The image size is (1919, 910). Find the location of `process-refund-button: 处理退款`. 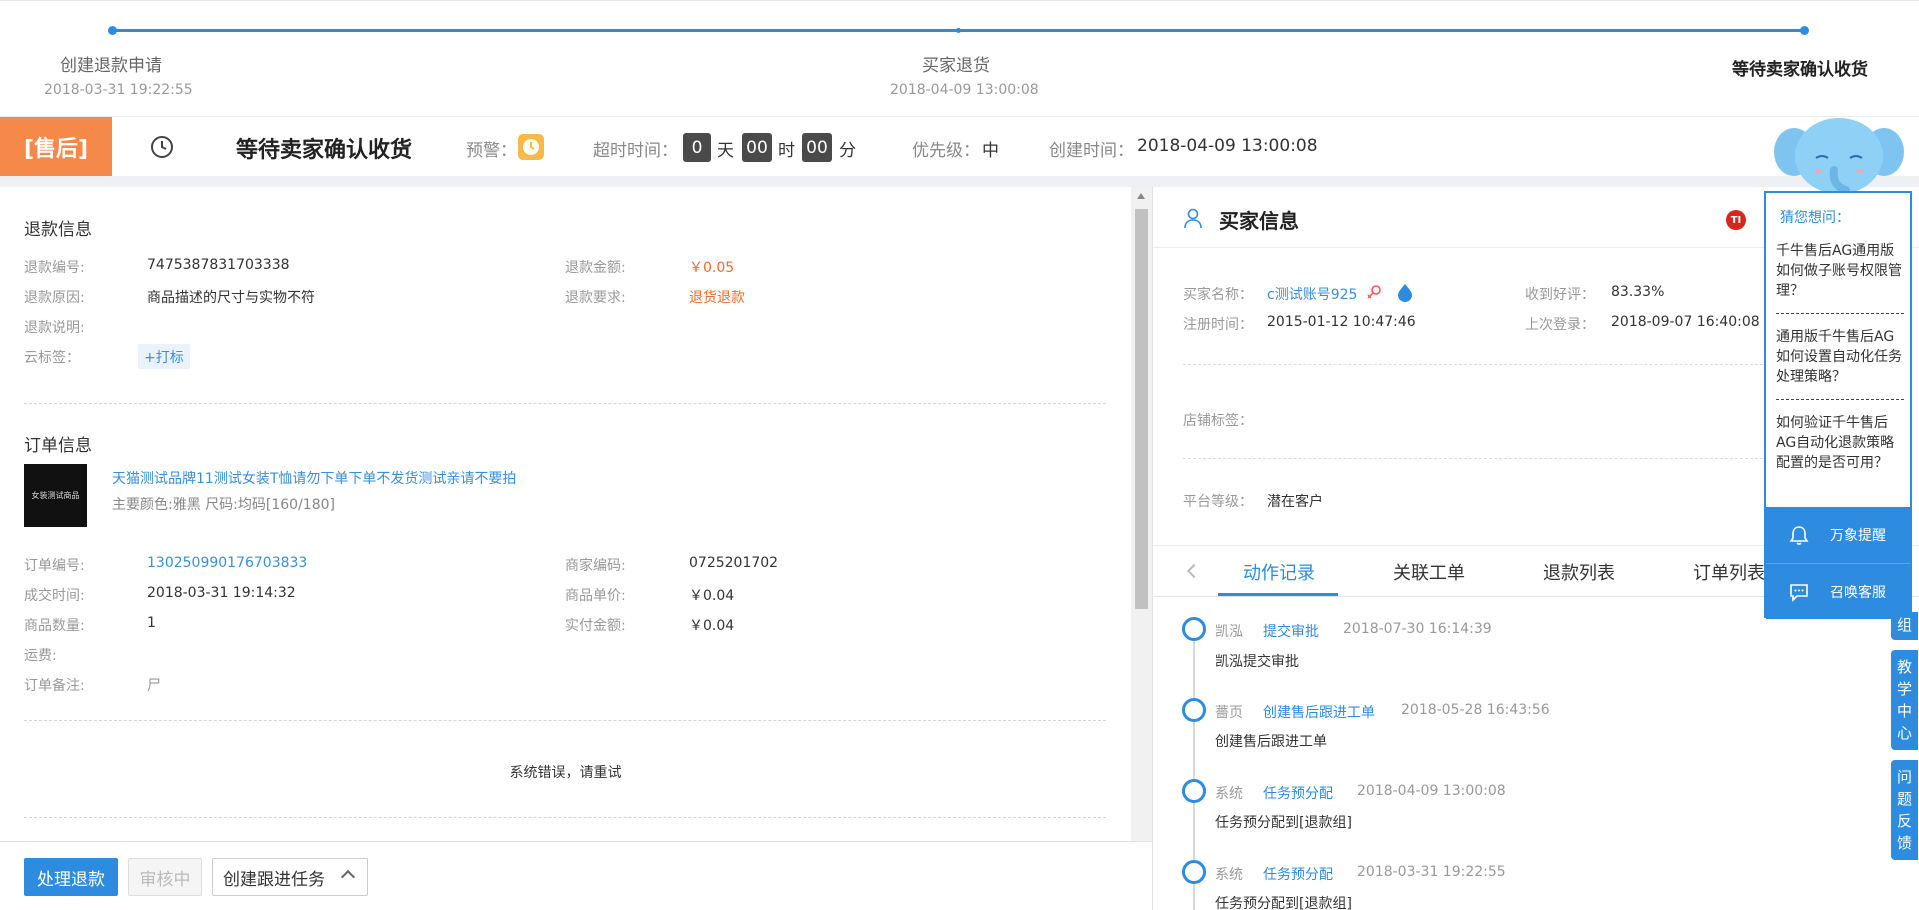

process-refund-button: 处理退款 is located at coordinates (71, 877).